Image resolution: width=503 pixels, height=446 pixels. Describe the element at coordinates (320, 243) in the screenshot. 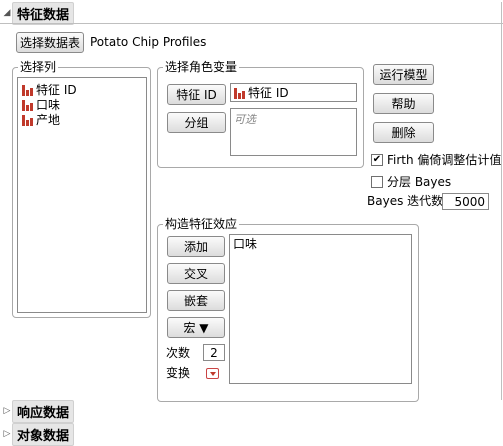

I see `effect-item: 口味` at that location.